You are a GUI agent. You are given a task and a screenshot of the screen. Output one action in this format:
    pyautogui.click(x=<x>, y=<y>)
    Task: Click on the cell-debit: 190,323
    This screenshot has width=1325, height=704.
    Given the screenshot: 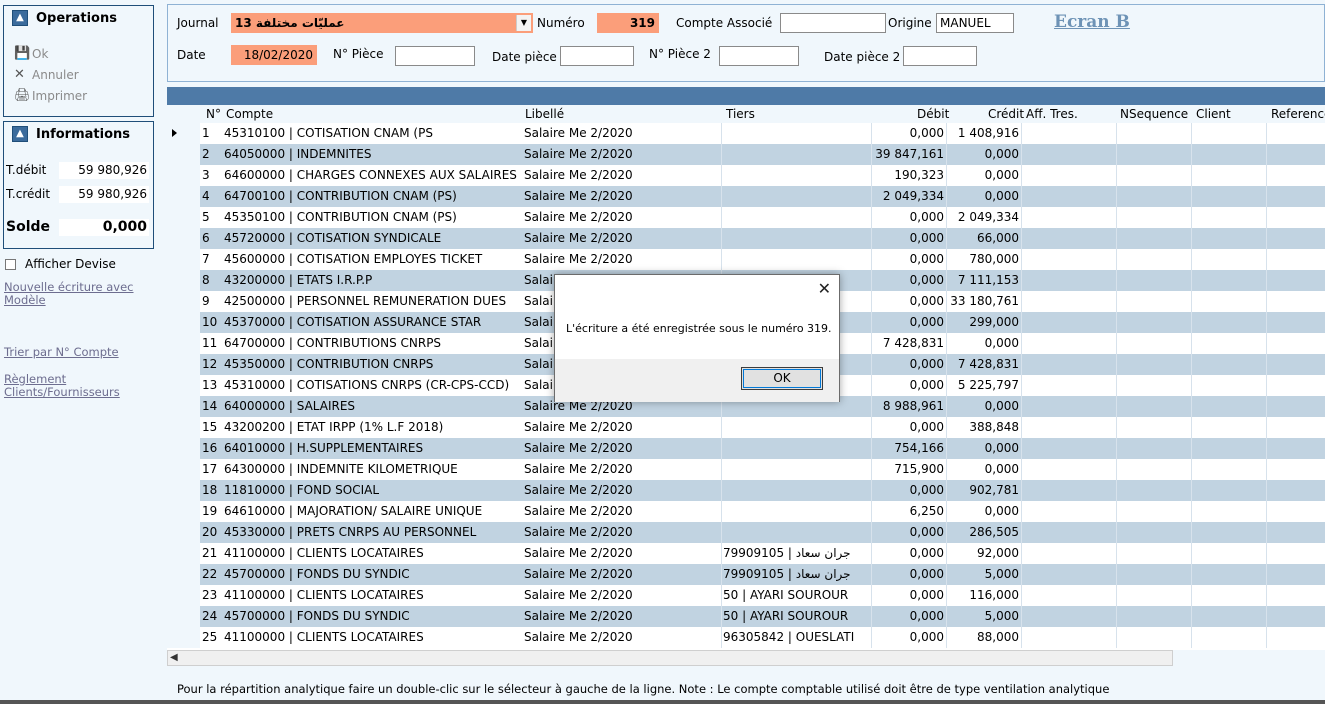 What is the action you would take?
    pyautogui.click(x=908, y=175)
    